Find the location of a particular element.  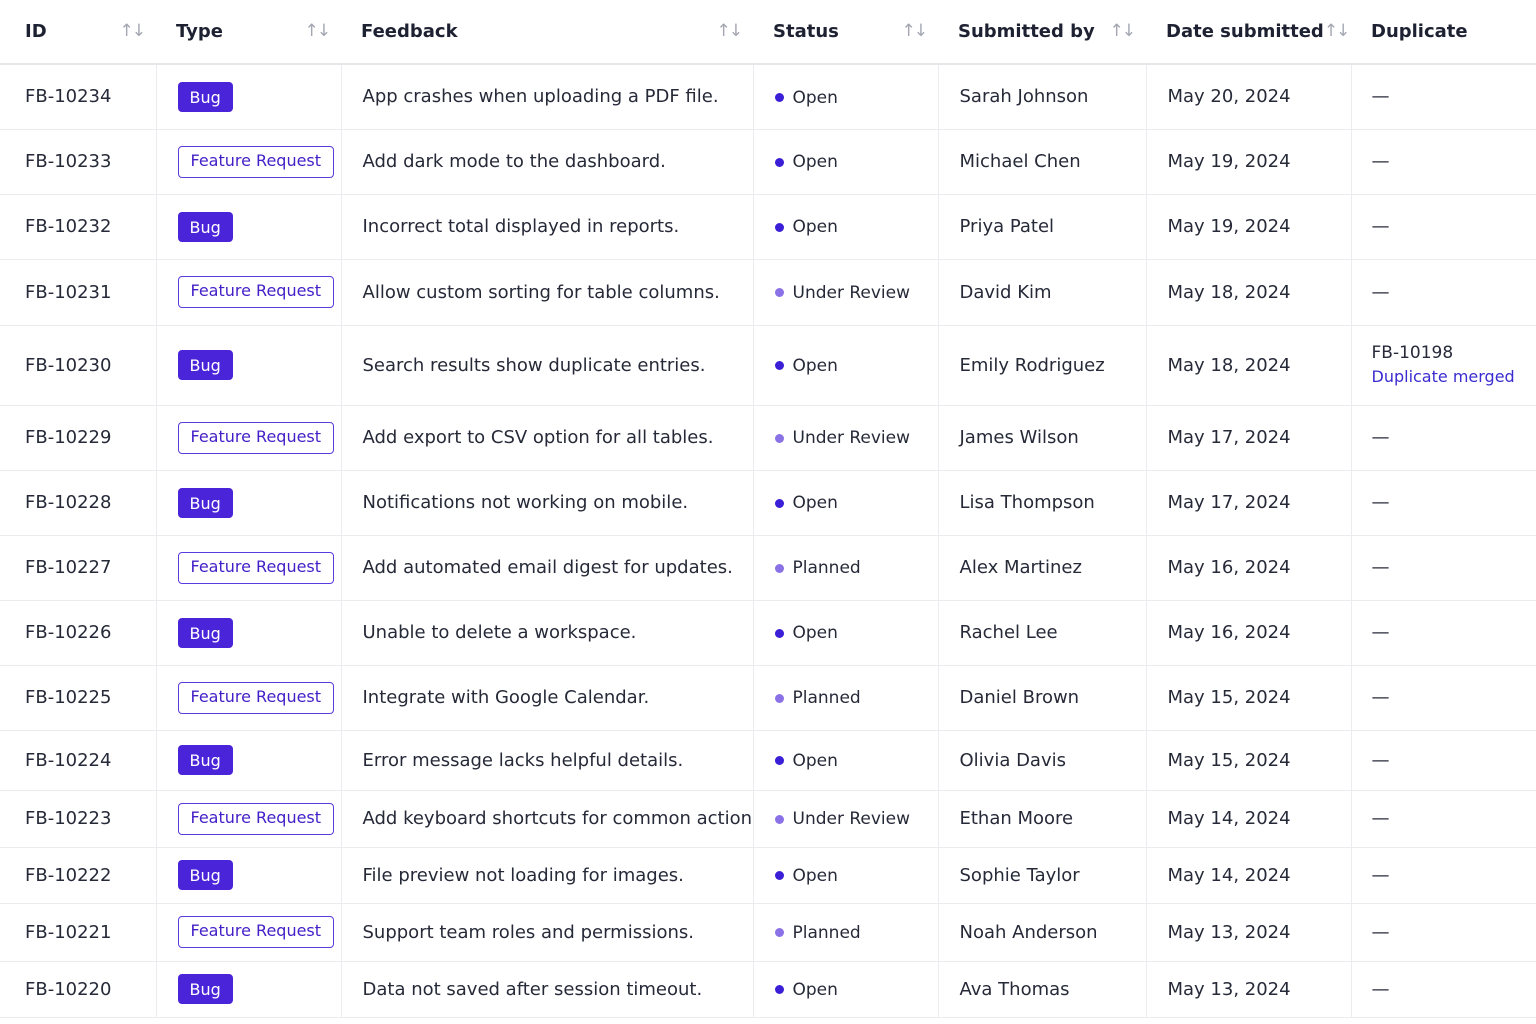

cell-submitted-by: Ethan Moore is located at coordinates (1042, 818).